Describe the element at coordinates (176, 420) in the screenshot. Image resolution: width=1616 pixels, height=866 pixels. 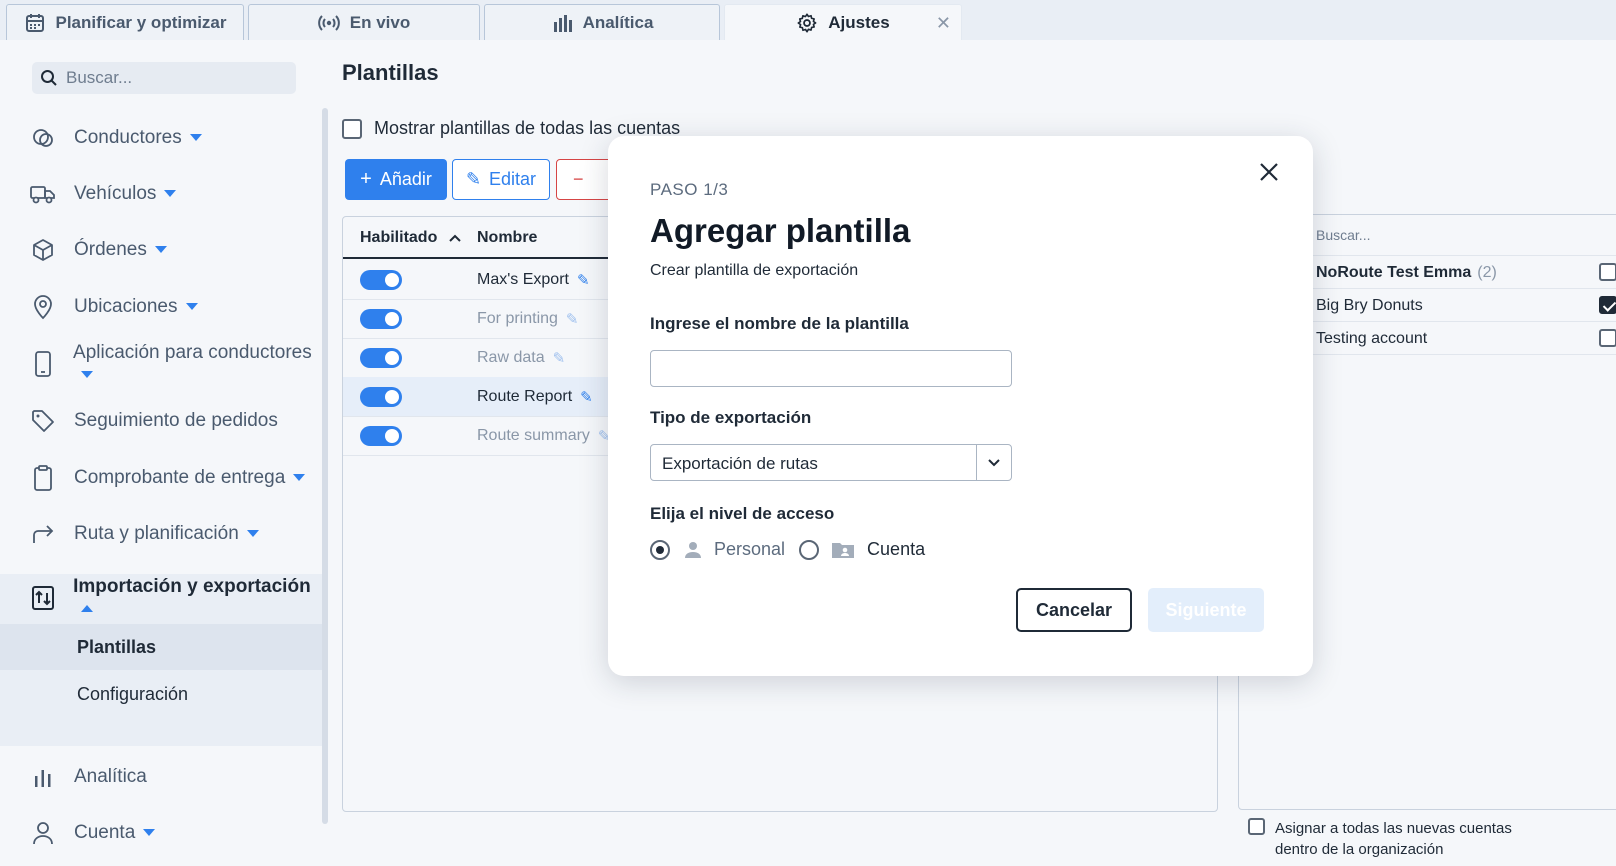
I see `sidebar-item-label: Seguimiento de pedidos` at that location.